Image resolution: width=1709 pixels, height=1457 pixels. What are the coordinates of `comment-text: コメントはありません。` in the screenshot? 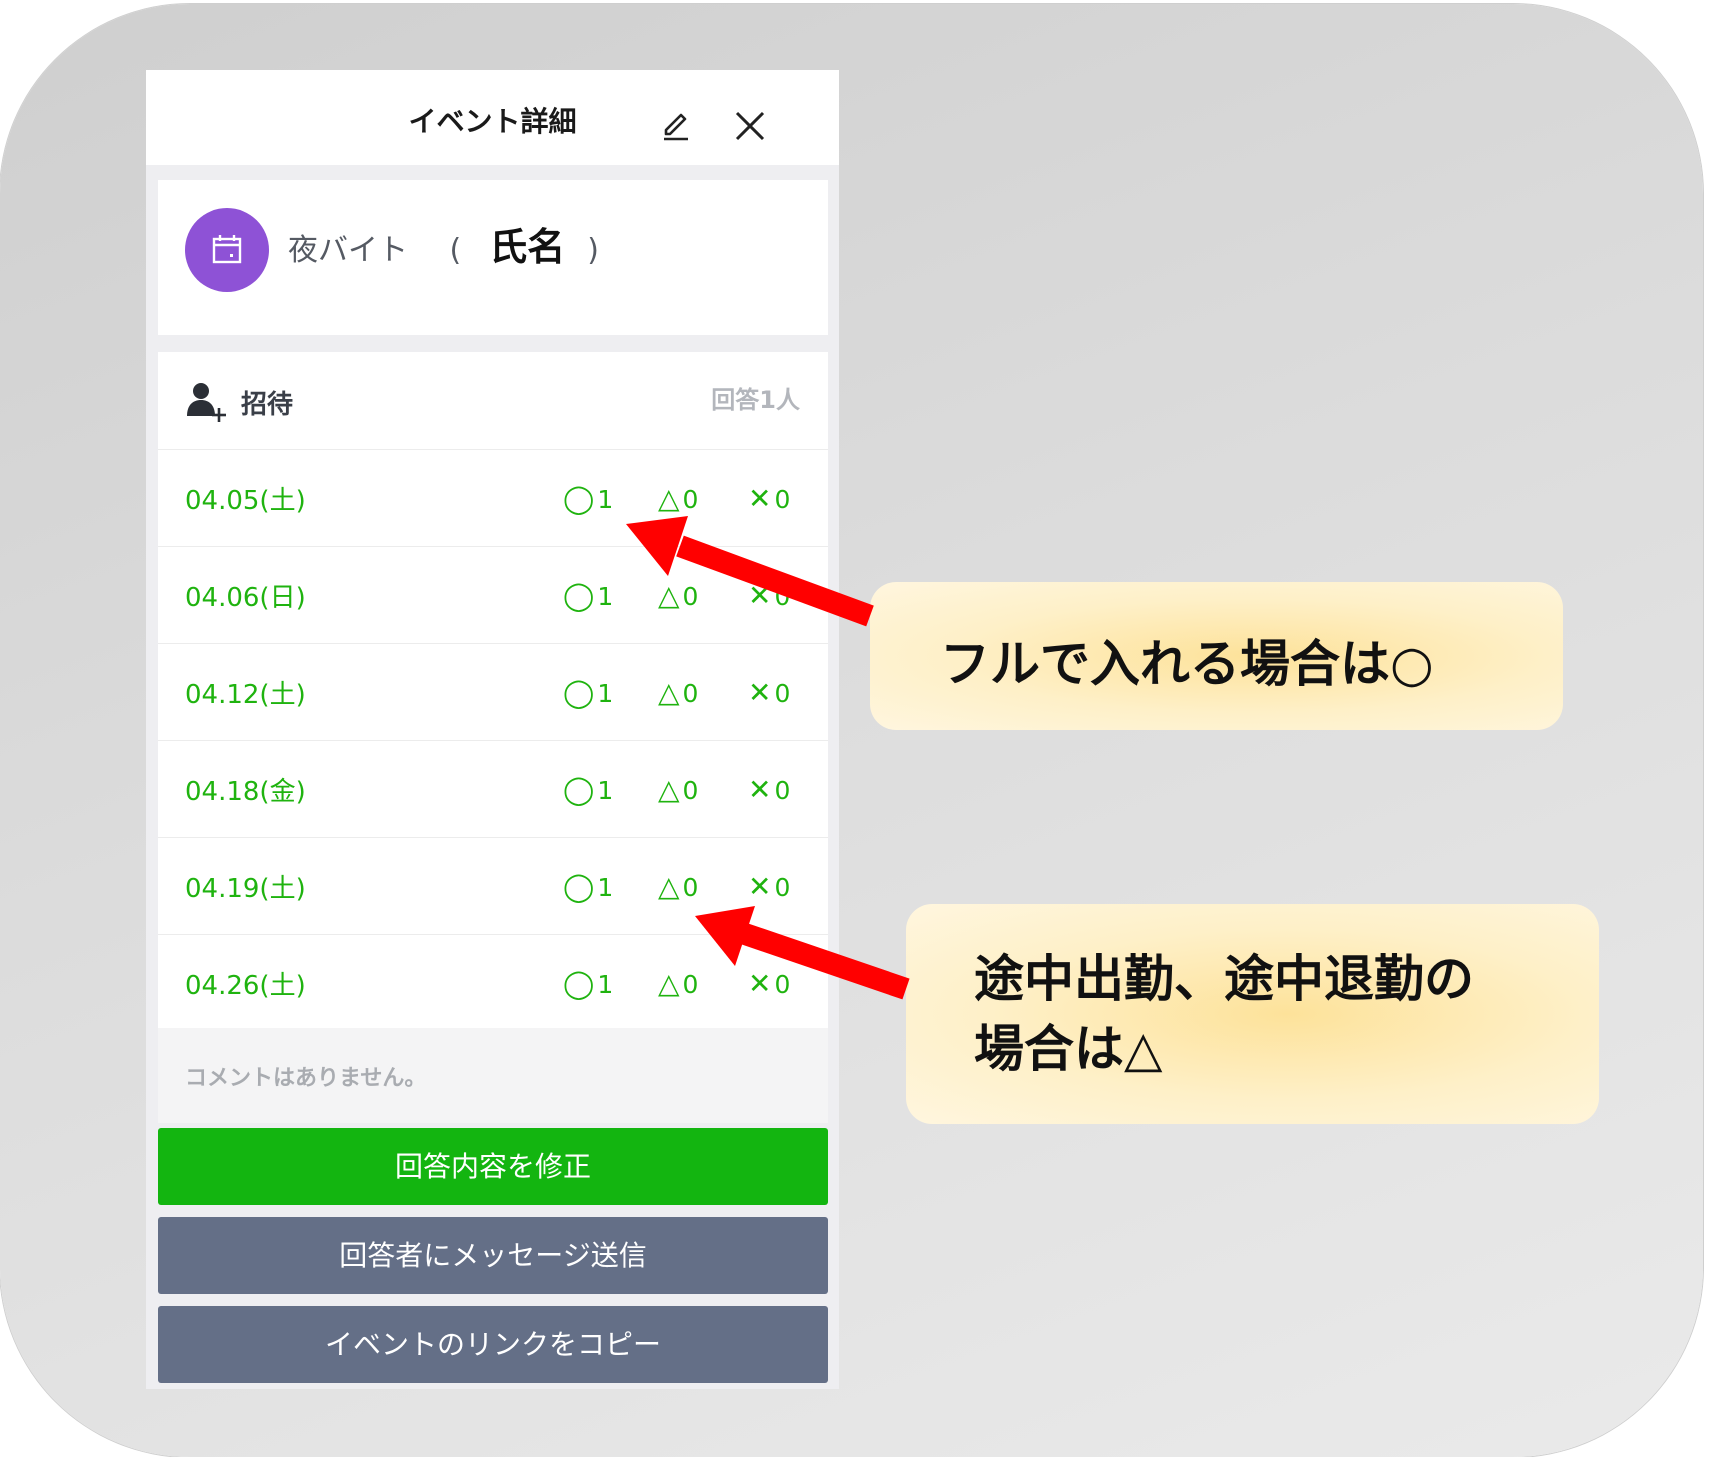 It's located at (306, 1078).